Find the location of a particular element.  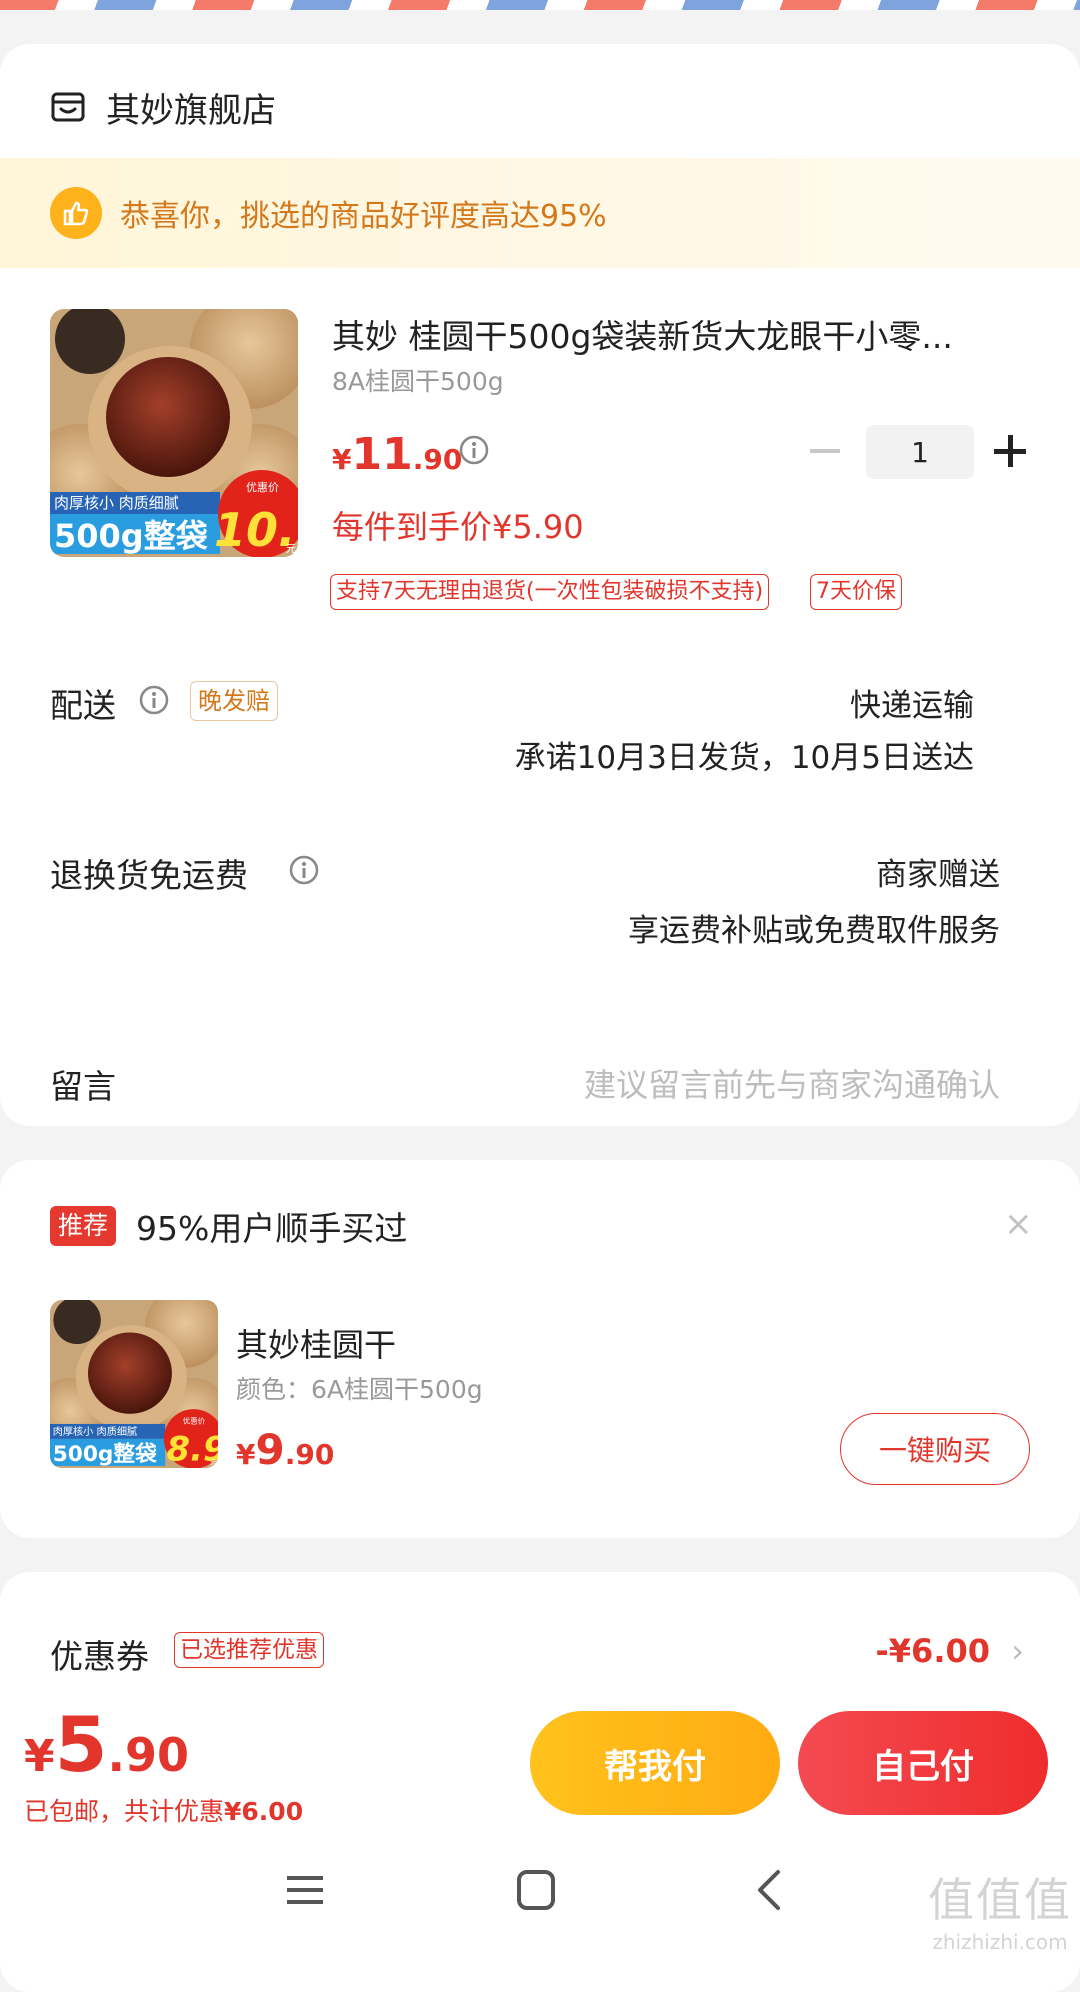

quantity-decrease-button is located at coordinates (825, 451).